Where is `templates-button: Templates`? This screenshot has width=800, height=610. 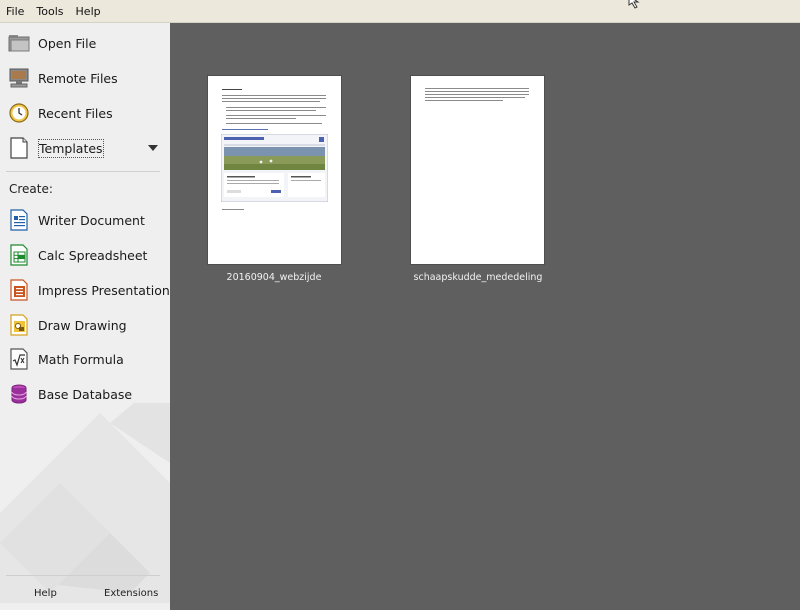 templates-button: Templates is located at coordinates (85, 148).